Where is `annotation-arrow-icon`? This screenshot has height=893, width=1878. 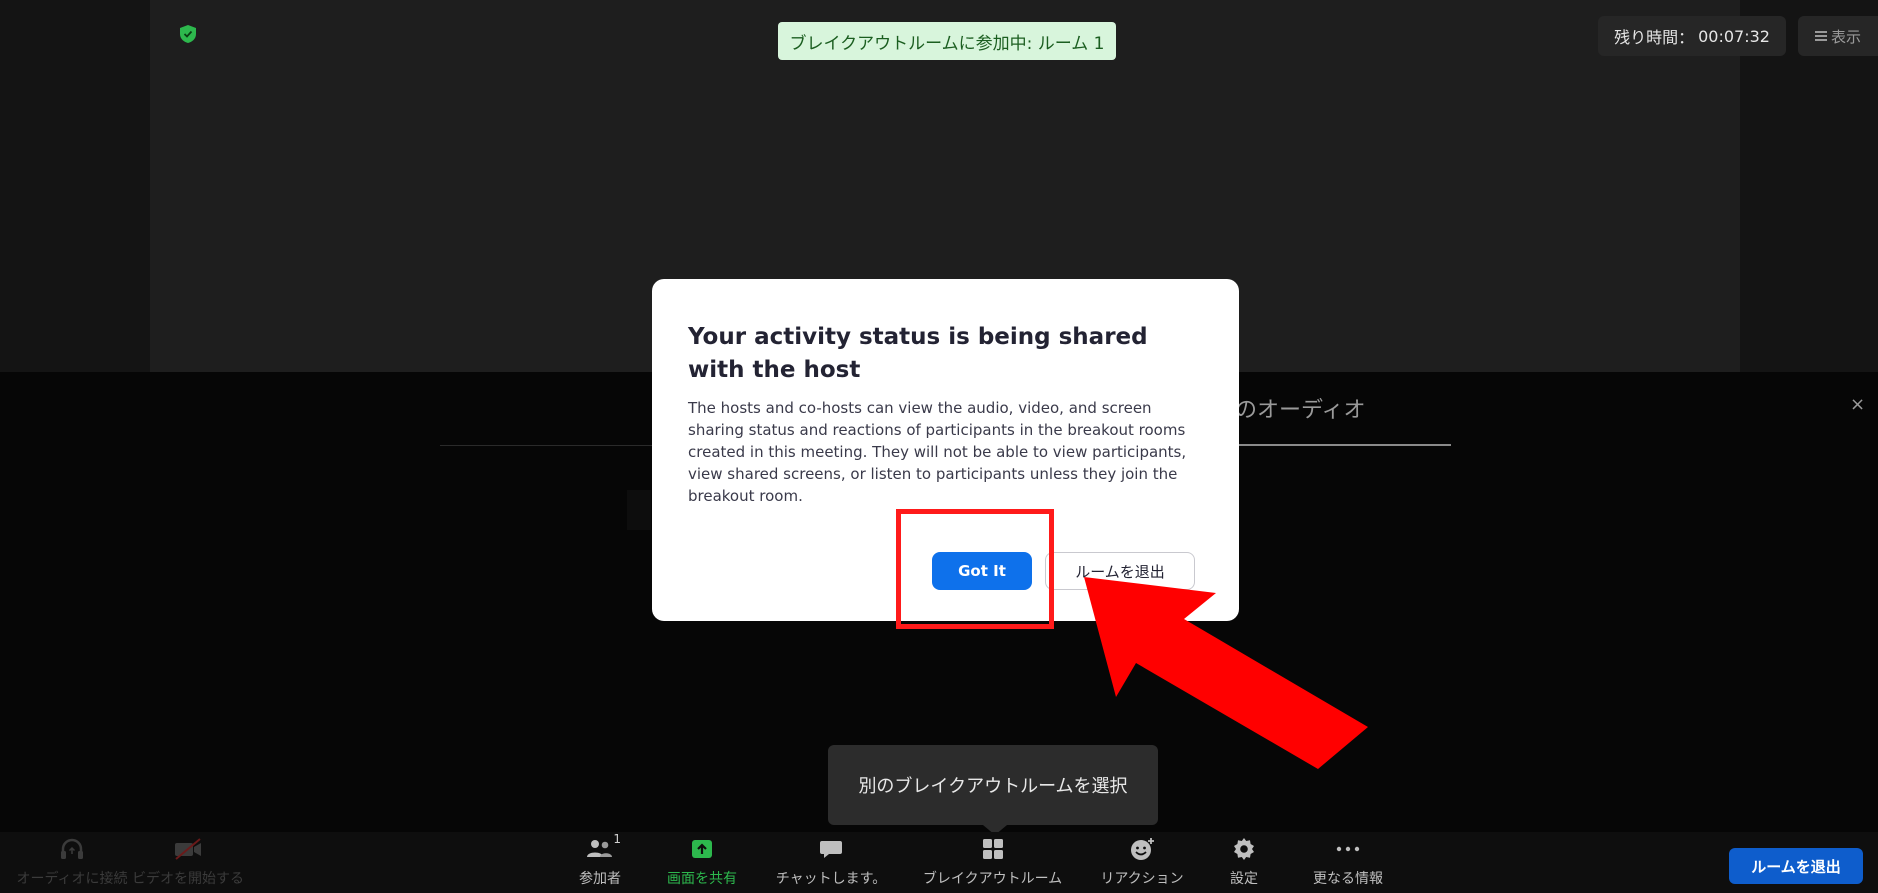
annotation-arrow-icon is located at coordinates (1226, 673).